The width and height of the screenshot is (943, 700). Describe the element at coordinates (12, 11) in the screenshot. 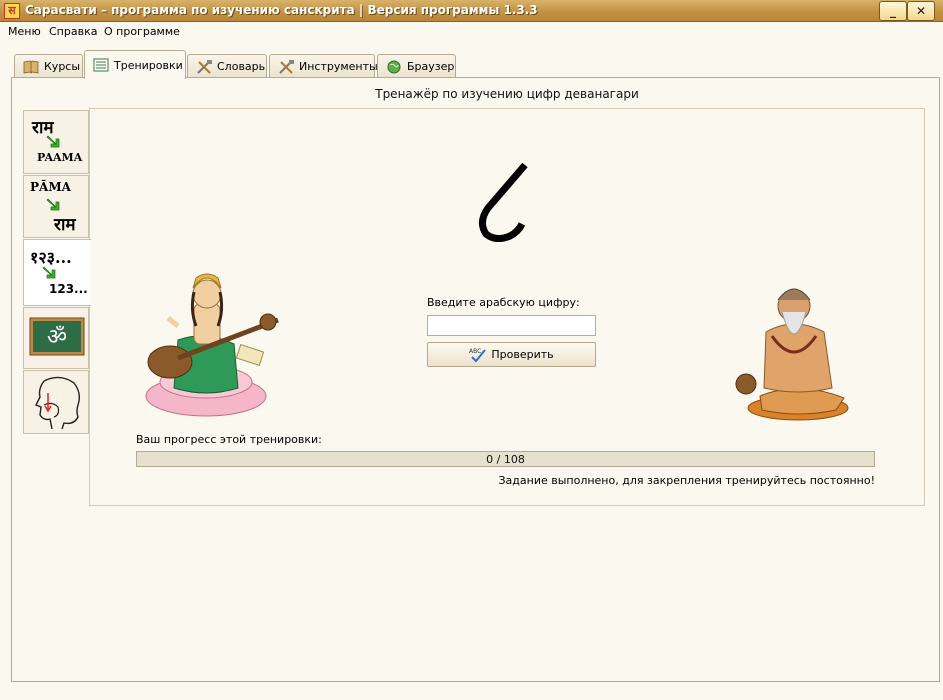

I see `app-icon: स` at that location.